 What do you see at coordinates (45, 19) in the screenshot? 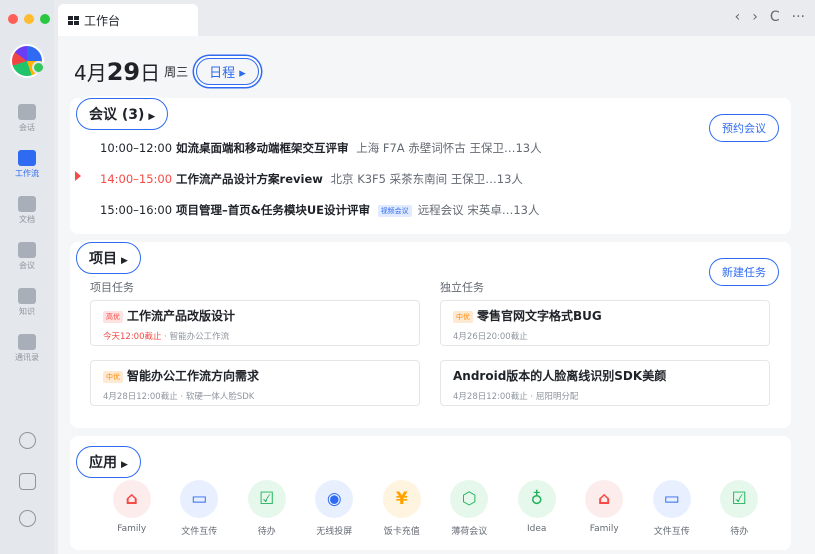
I see `maximize-window-button` at bounding box center [45, 19].